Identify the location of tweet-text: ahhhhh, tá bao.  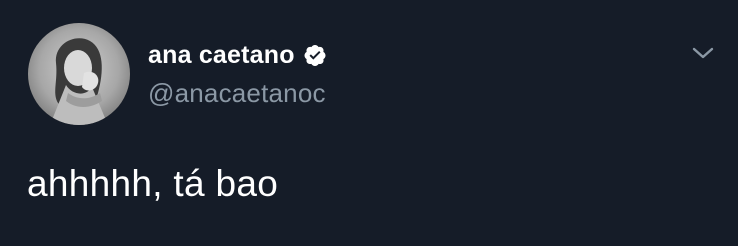
(153, 183).